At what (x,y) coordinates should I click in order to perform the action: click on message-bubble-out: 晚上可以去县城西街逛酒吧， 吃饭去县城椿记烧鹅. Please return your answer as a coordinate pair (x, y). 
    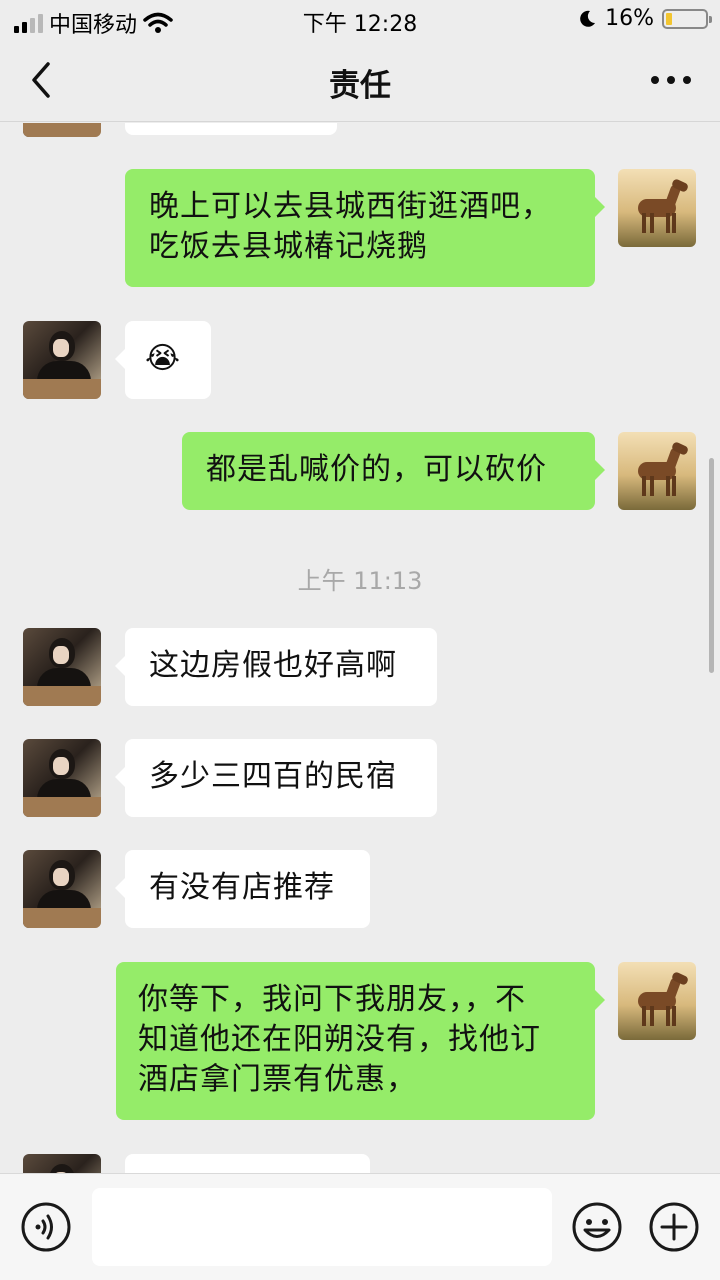
    Looking at the image, I should click on (365, 228).